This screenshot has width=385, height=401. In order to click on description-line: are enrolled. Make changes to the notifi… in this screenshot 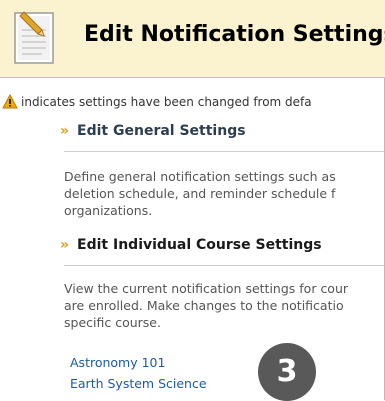, I will do `click(204, 305)`.